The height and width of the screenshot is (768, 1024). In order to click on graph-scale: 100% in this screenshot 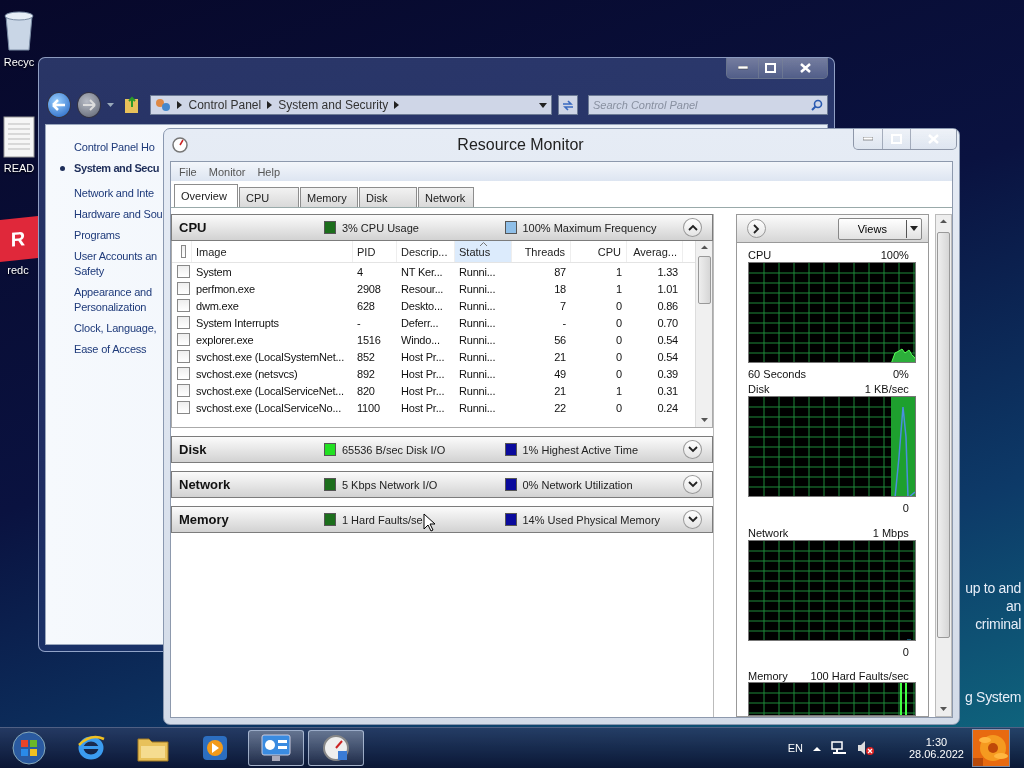, I will do `click(894, 255)`.